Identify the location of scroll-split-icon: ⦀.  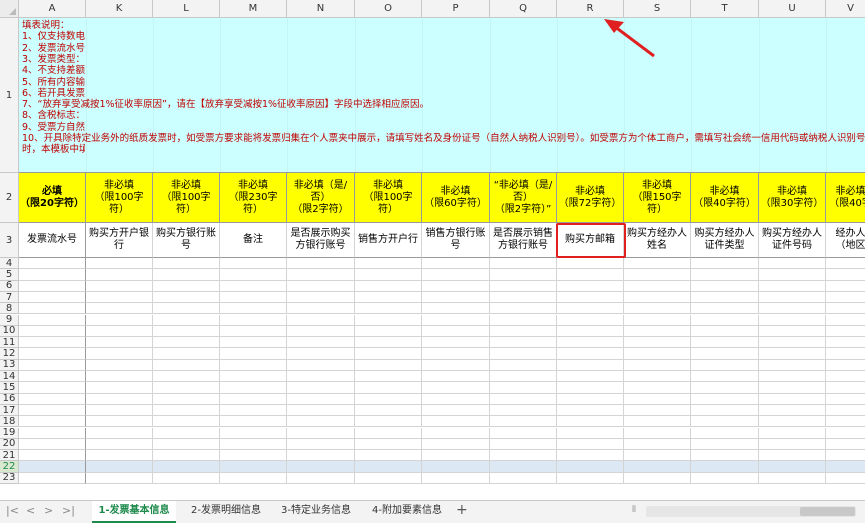
(634, 510).